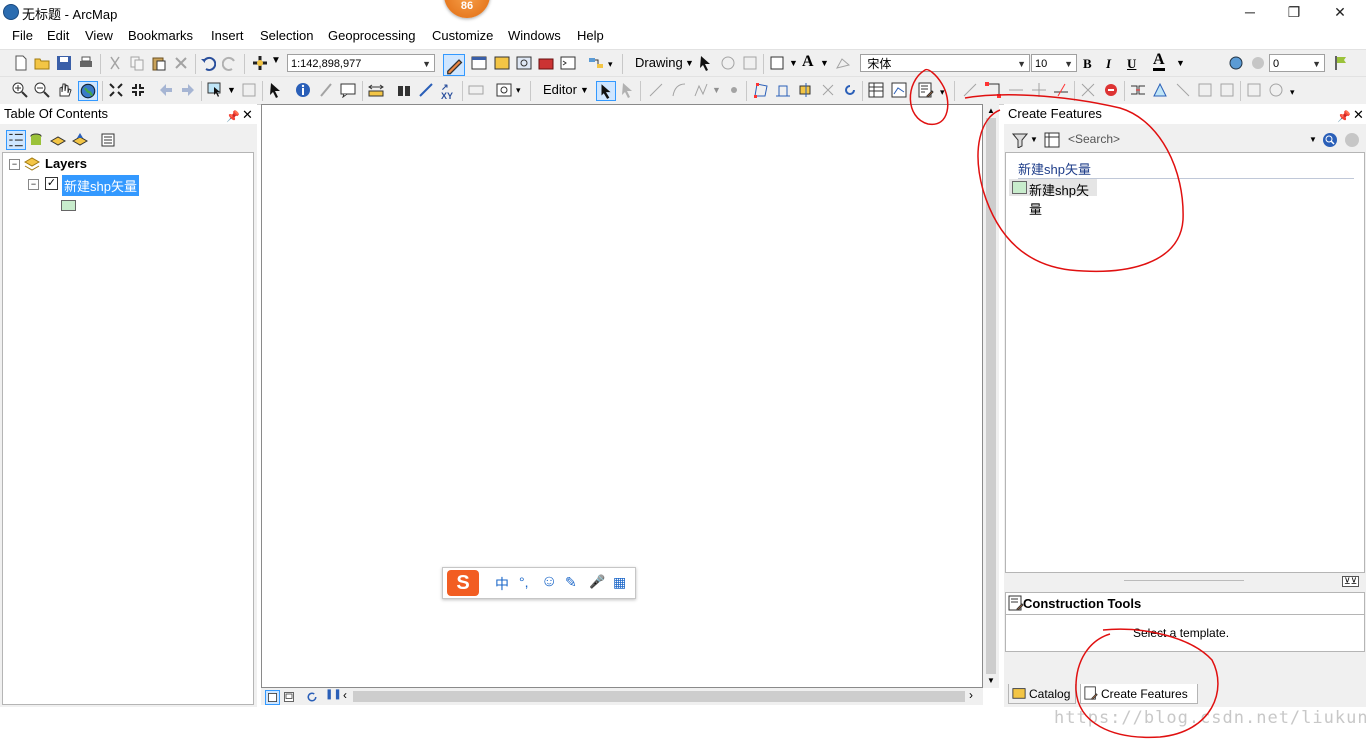  What do you see at coordinates (303, 90) in the screenshot?
I see `identify-icon` at bounding box center [303, 90].